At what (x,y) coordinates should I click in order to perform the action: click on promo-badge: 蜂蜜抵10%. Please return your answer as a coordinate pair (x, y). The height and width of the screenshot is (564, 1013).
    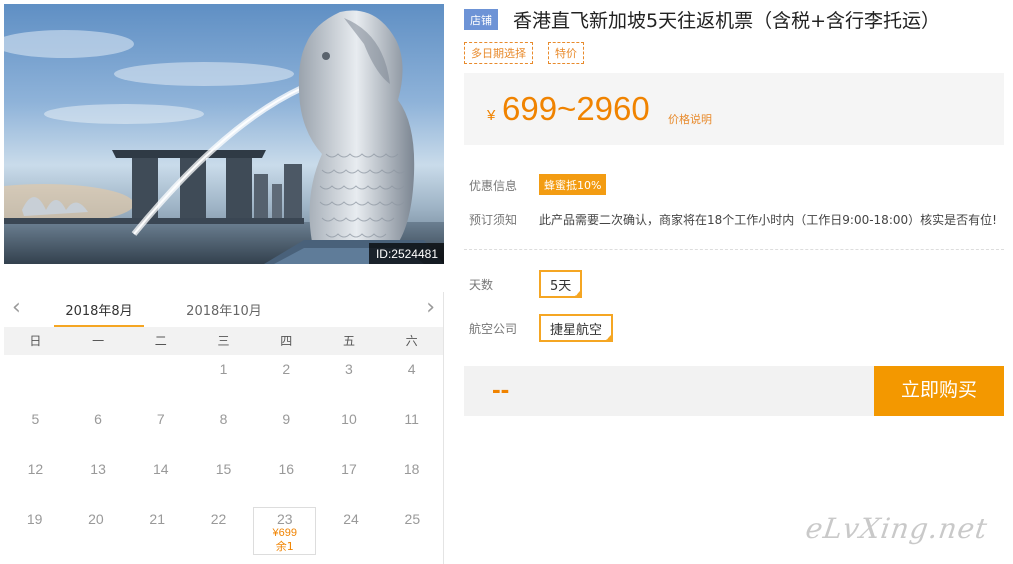
    Looking at the image, I should click on (573, 184).